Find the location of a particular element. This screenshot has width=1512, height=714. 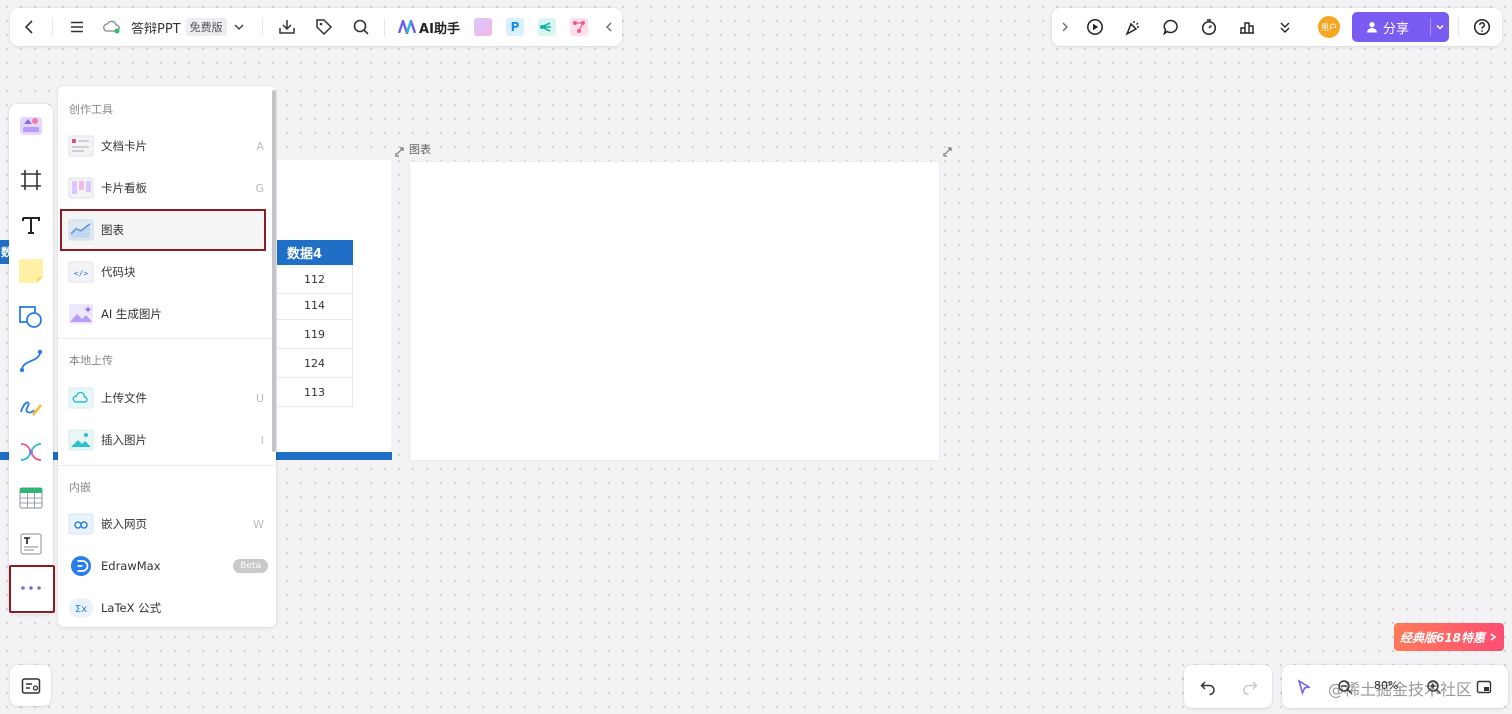

minimap-button is located at coordinates (1484, 686).